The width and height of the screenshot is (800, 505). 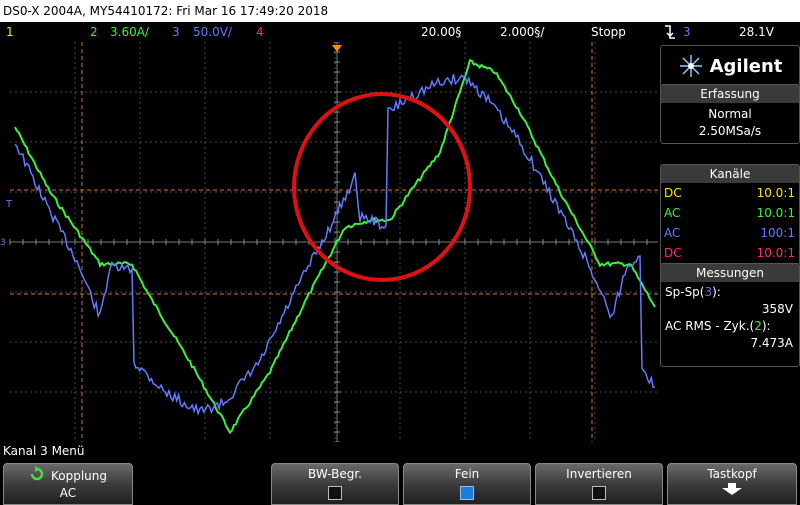 I want to click on sample-rate: 2.50MSa/s, so click(x=730, y=131).